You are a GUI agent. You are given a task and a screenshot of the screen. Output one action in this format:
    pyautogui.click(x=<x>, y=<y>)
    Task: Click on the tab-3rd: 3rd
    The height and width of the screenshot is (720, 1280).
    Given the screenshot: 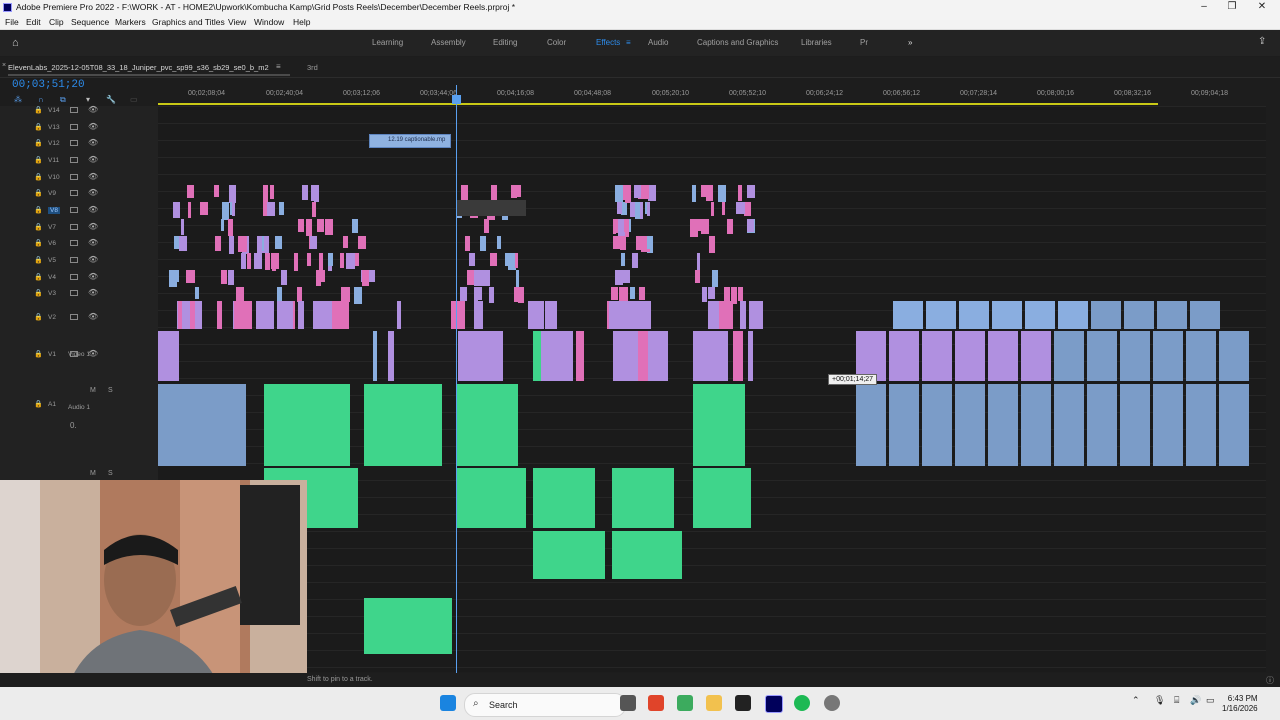 What is the action you would take?
    pyautogui.click(x=312, y=67)
    